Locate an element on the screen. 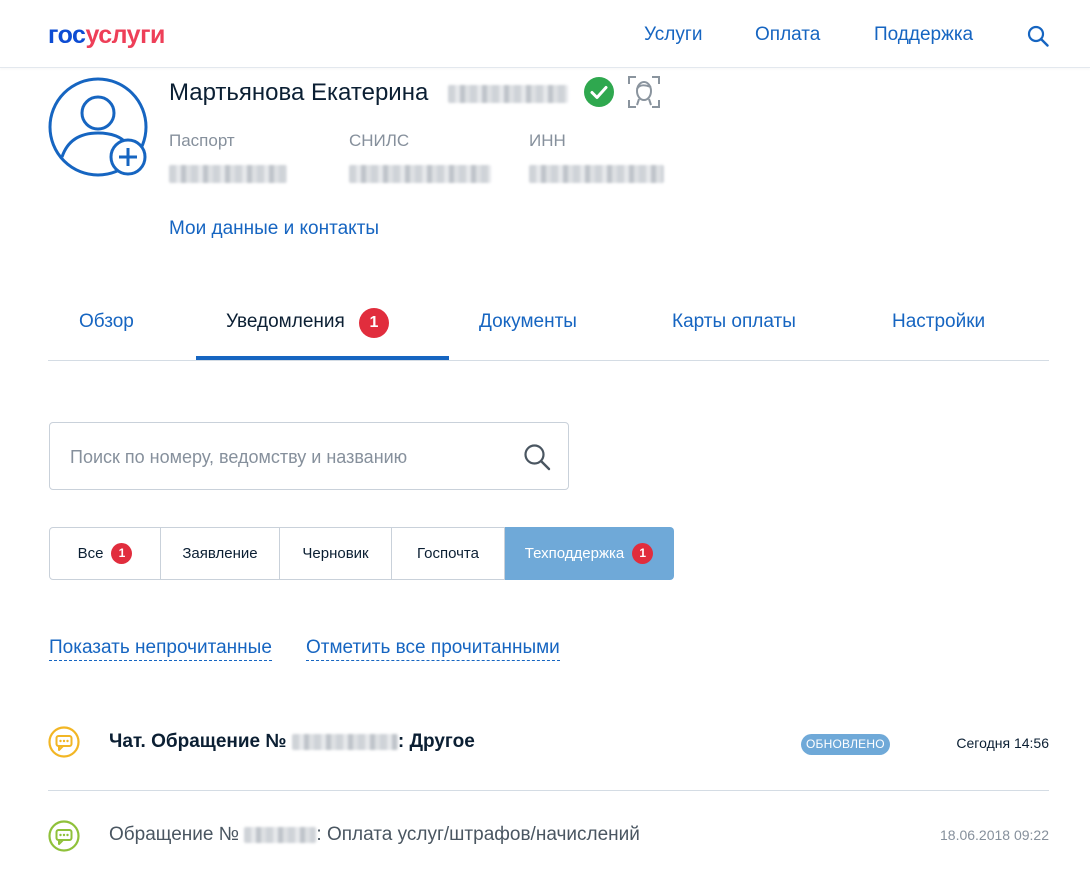  list-divider is located at coordinates (548, 790).